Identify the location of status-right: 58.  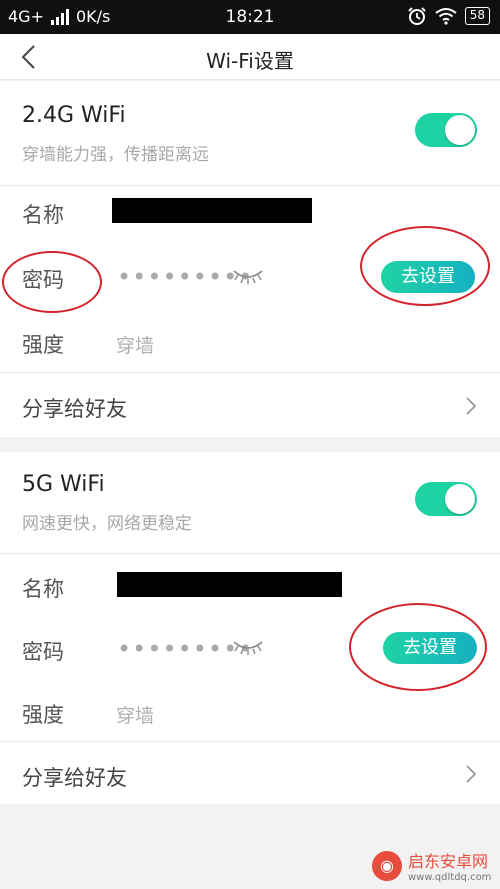
(448, 16).